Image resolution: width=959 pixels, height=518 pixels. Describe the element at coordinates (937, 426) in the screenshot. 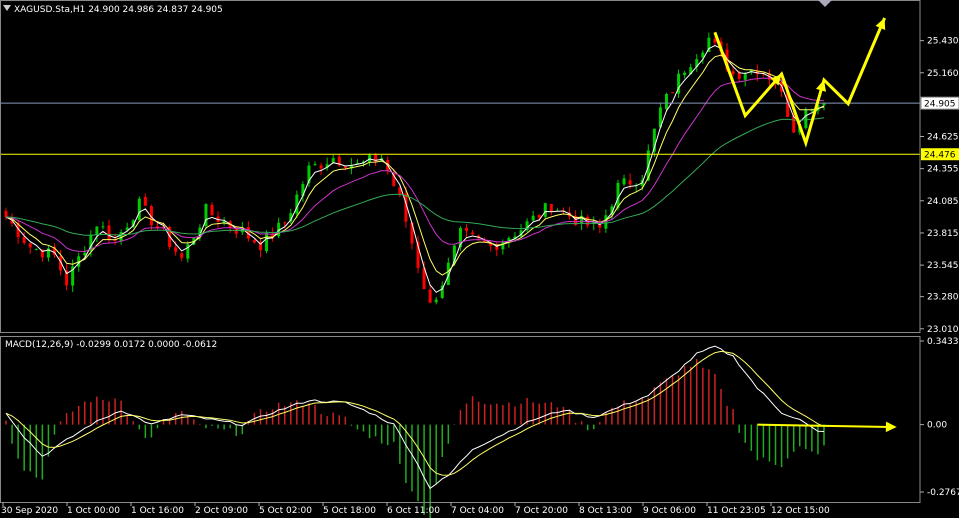

I see `macd-tick-label: 0.00` at that location.